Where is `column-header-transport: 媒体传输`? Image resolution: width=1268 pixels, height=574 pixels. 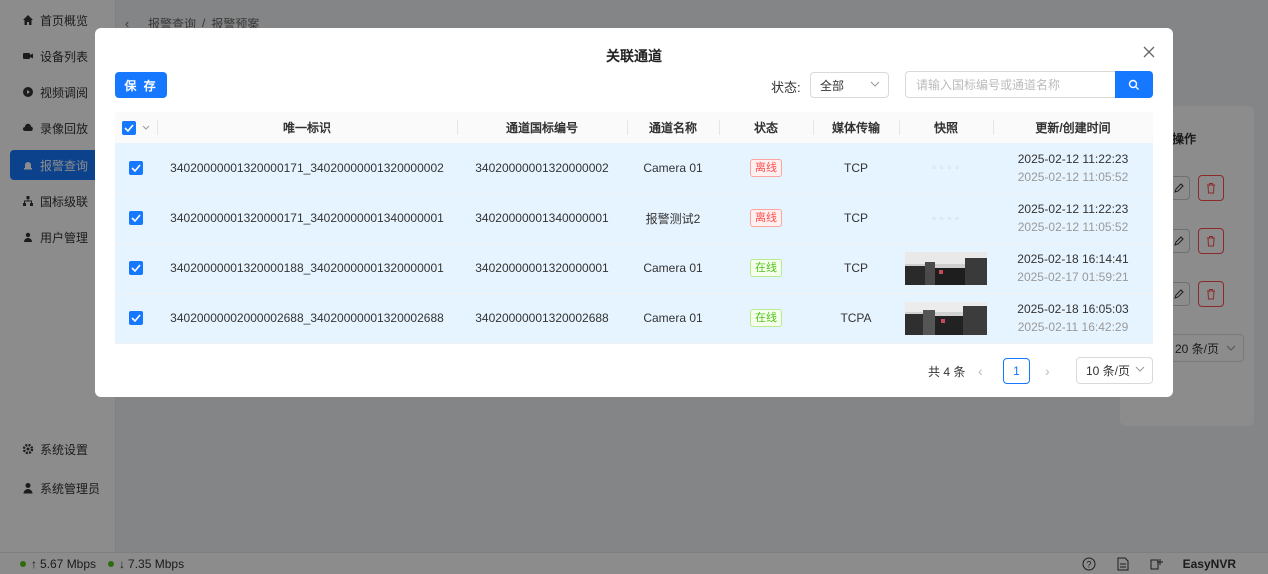
column-header-transport: 媒体传输 is located at coordinates (856, 127).